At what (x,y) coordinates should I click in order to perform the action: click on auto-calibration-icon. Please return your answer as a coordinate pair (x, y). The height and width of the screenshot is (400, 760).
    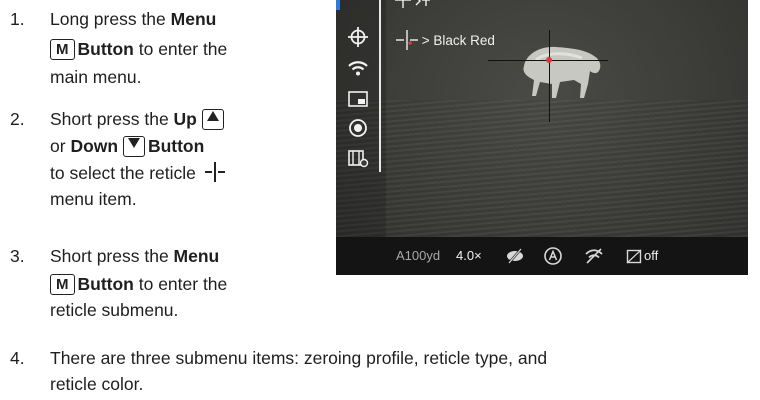
    Looking at the image, I should click on (553, 256).